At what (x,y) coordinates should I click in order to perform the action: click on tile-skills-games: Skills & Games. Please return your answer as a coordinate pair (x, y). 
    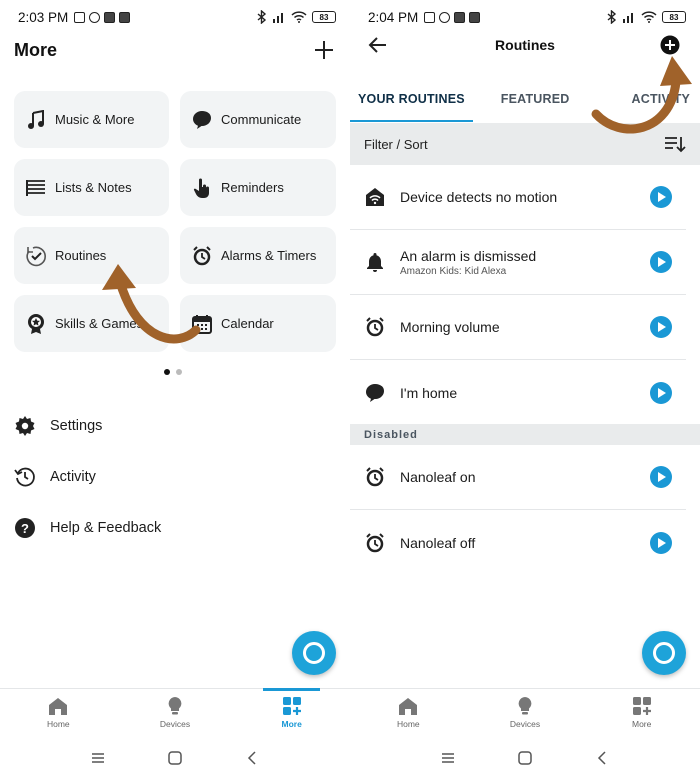
    Looking at the image, I should click on (91, 323).